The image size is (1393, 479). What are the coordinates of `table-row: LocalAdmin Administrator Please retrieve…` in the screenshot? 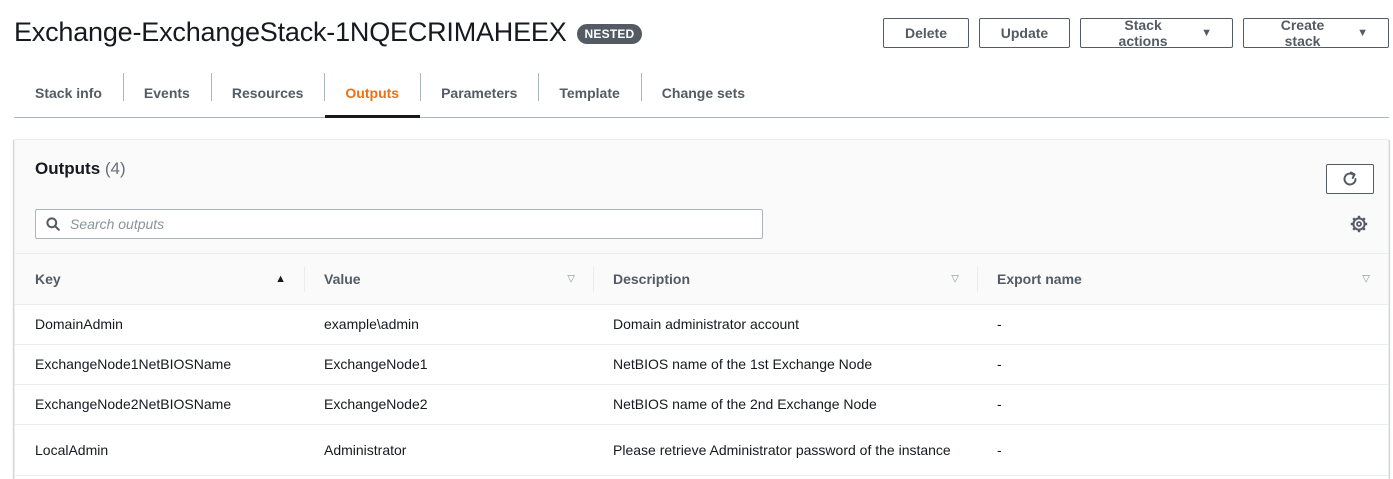 It's located at (701, 450).